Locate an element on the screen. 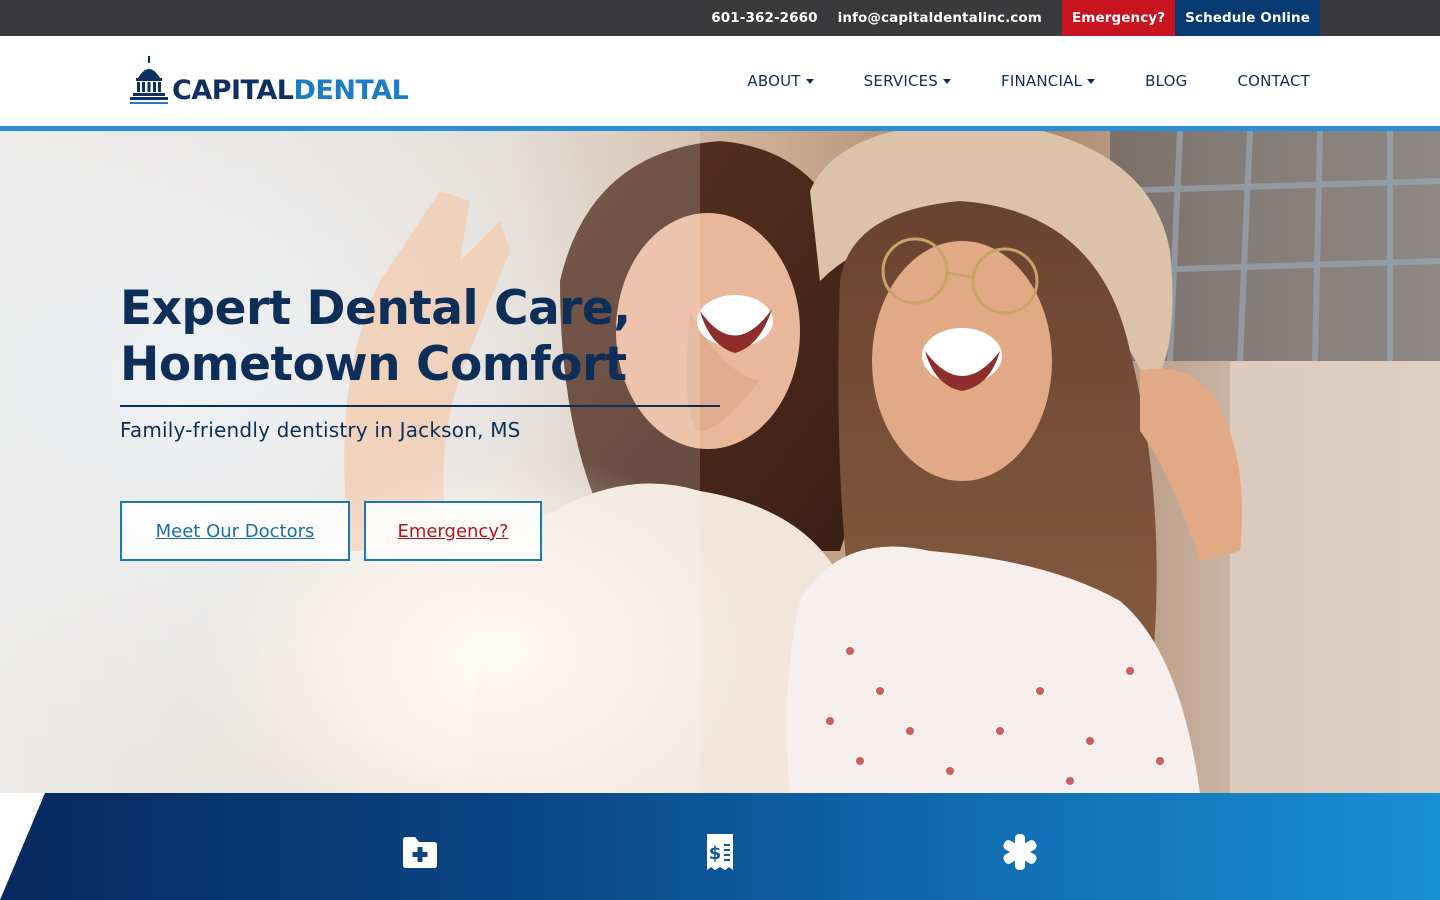 The width and height of the screenshot is (1440, 900). nav-financial: FINANCIAL is located at coordinates (1048, 81).